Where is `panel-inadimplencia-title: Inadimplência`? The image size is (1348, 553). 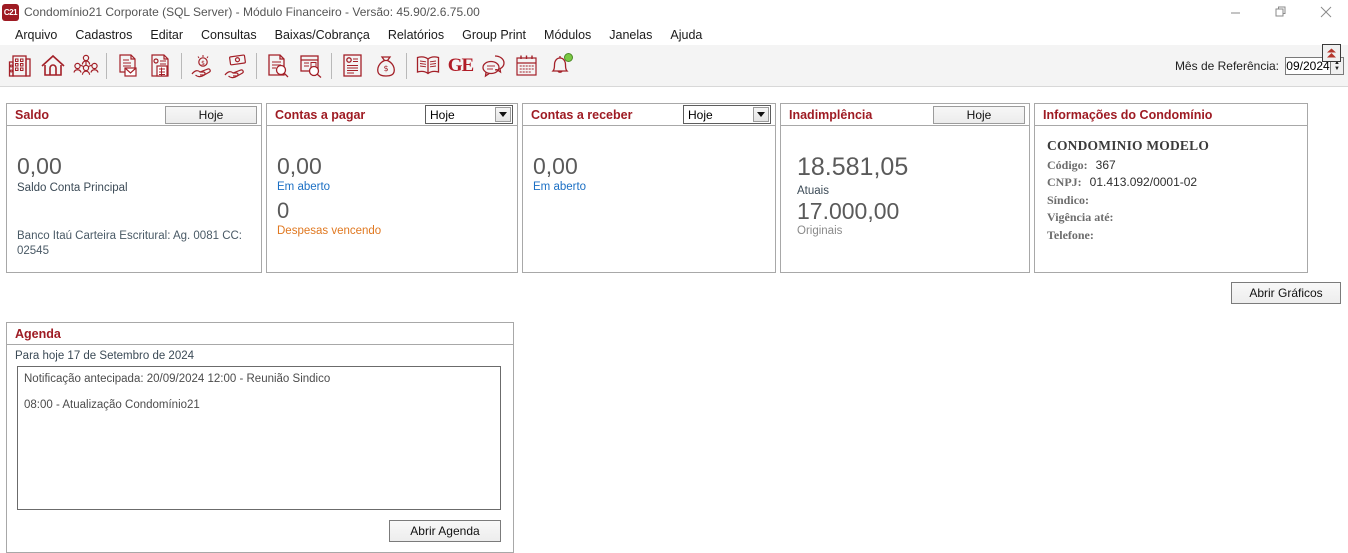 panel-inadimplencia-title: Inadimplência is located at coordinates (831, 114).